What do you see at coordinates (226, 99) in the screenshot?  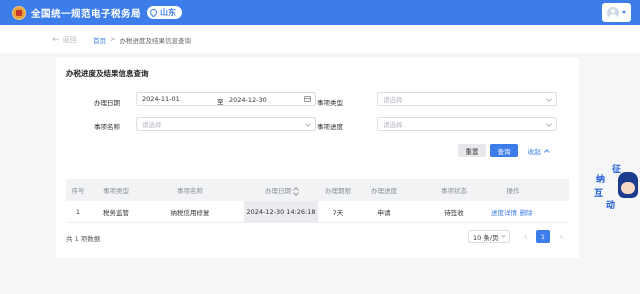 I see `date-range-picker: 2024-11-01 至 2024-12-30` at bounding box center [226, 99].